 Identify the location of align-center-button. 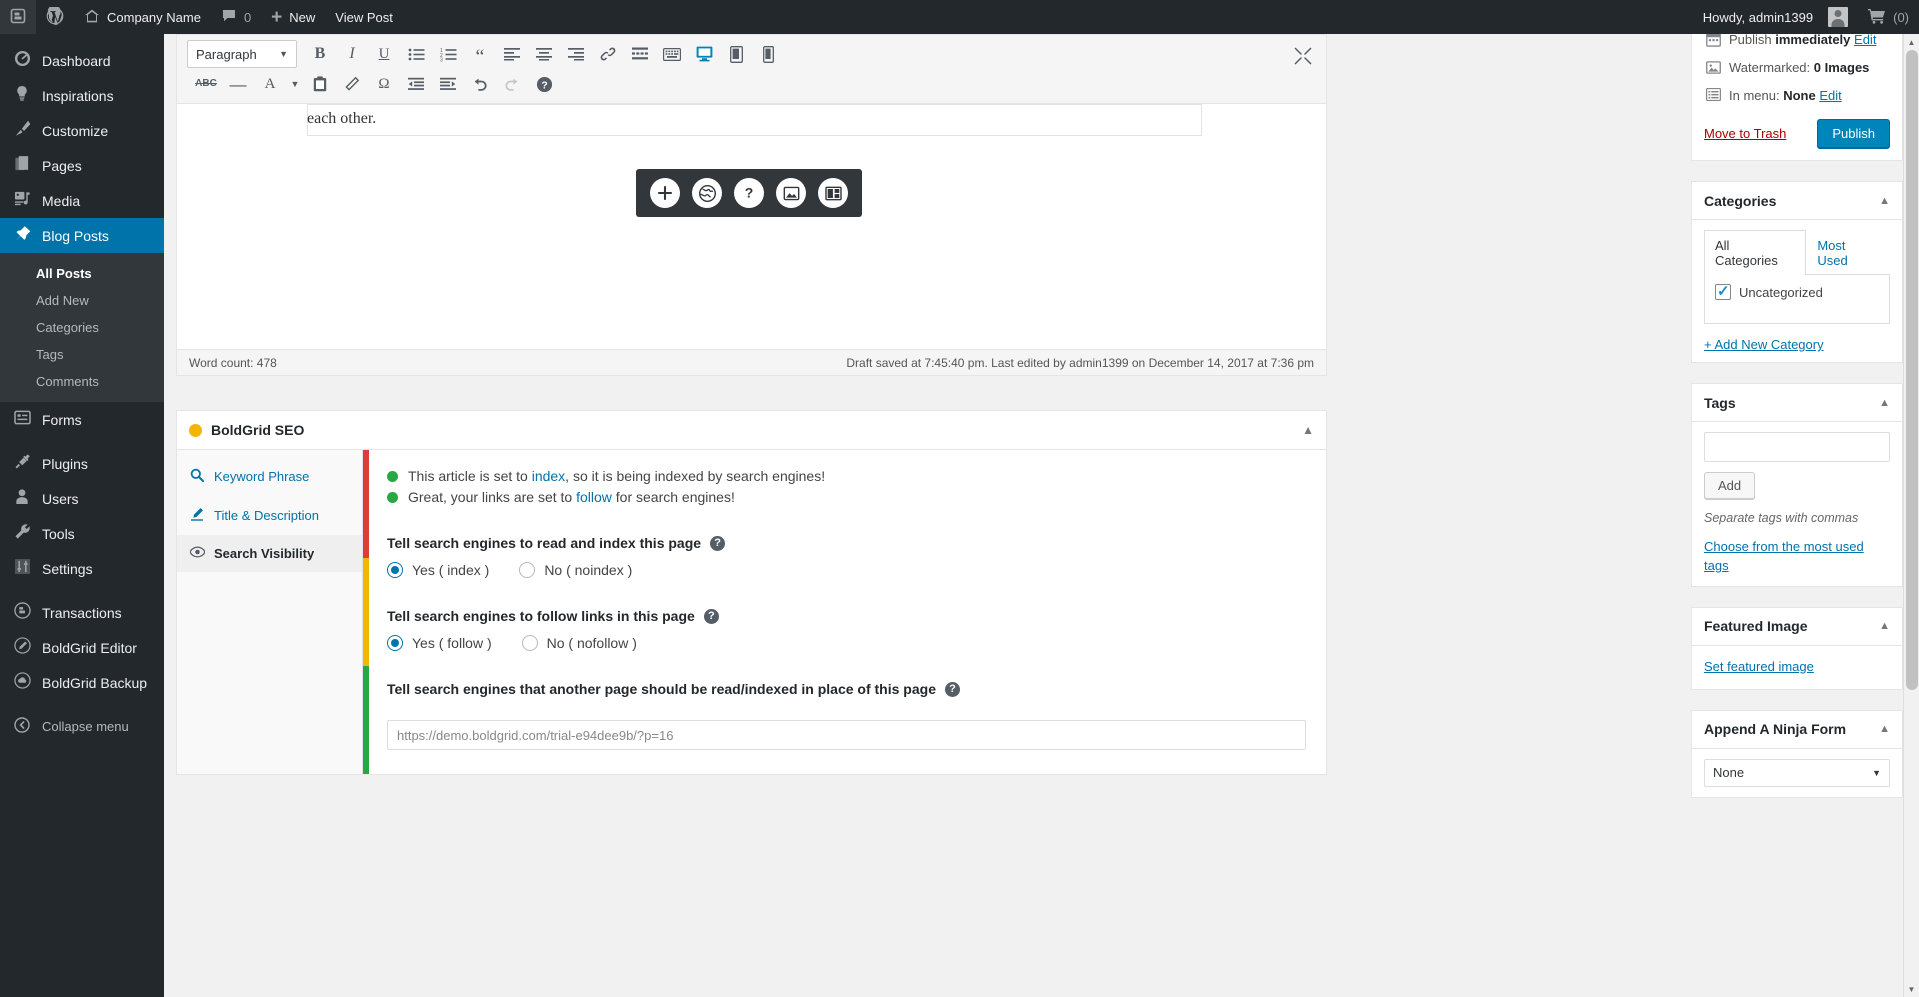
(544, 54).